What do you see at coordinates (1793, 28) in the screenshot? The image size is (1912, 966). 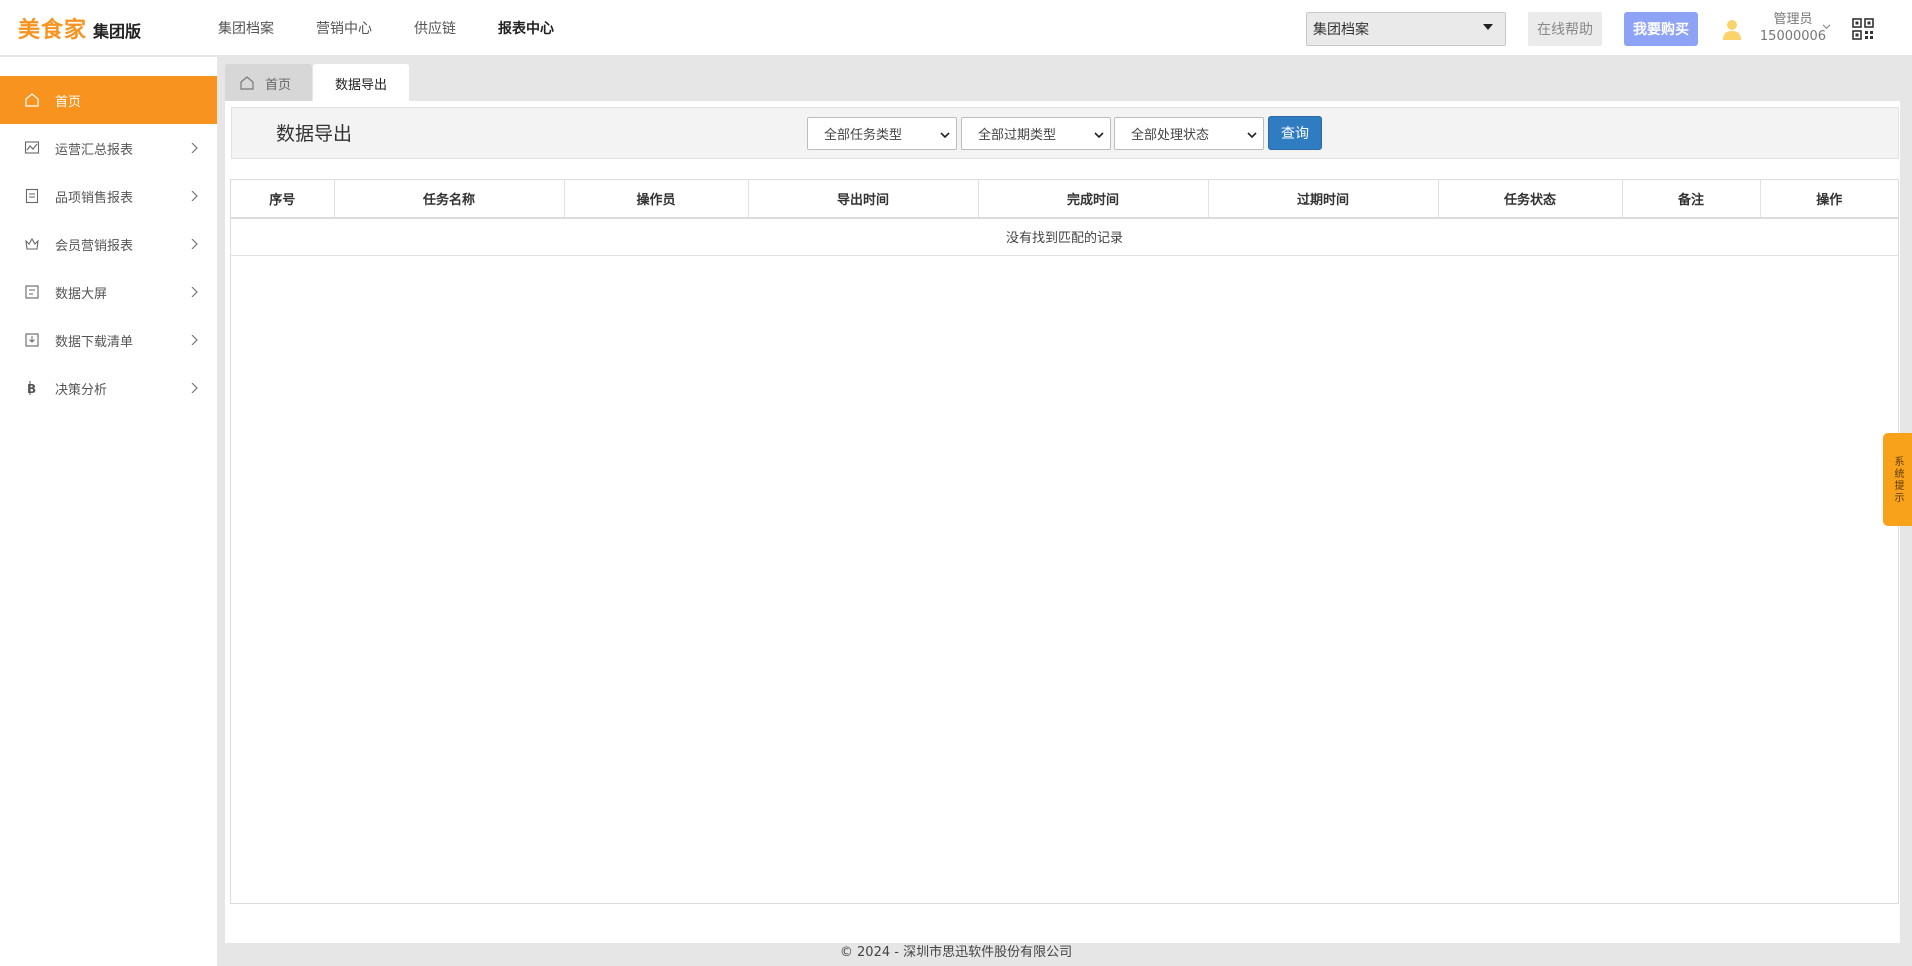 I see `user-info: 管理员 15000006` at bounding box center [1793, 28].